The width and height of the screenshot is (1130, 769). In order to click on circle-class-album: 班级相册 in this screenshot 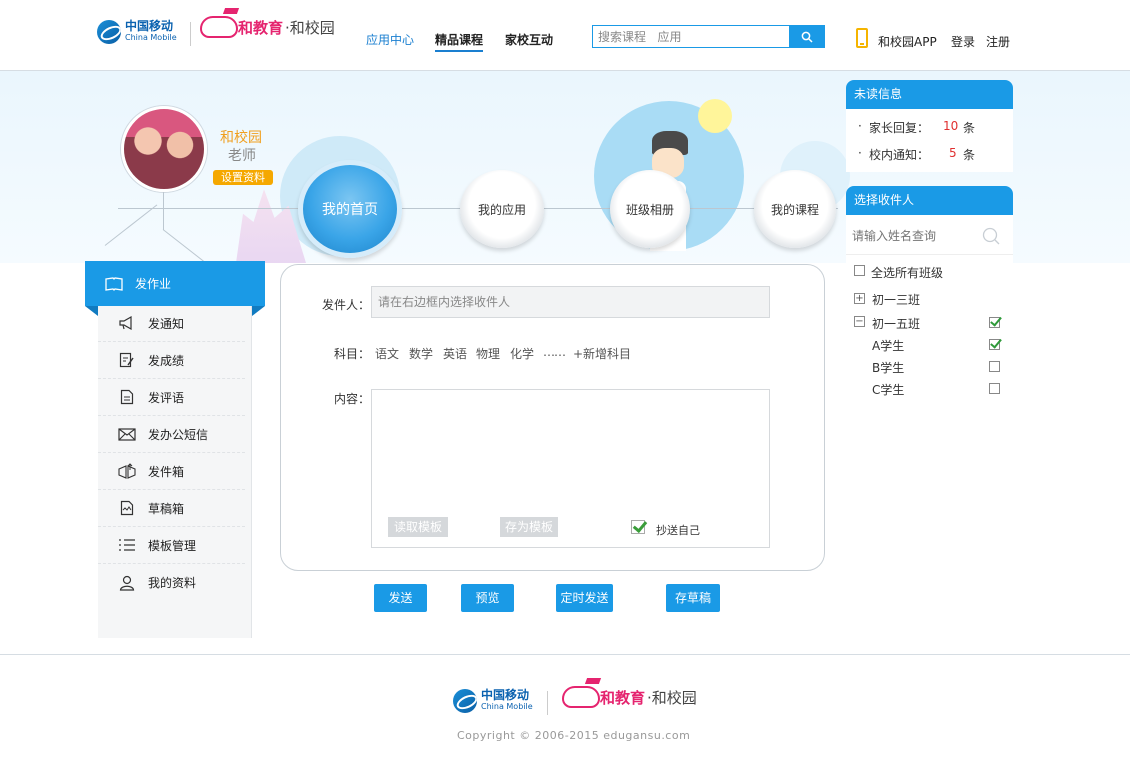, I will do `click(650, 209)`.